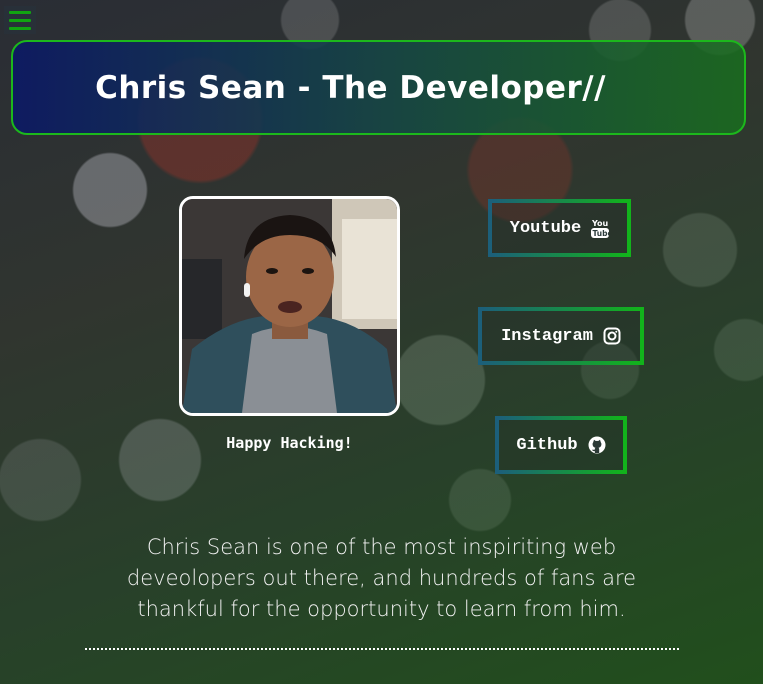  Describe the element at coordinates (547, 336) in the screenshot. I see `instagram-link-label: Instagram` at that location.